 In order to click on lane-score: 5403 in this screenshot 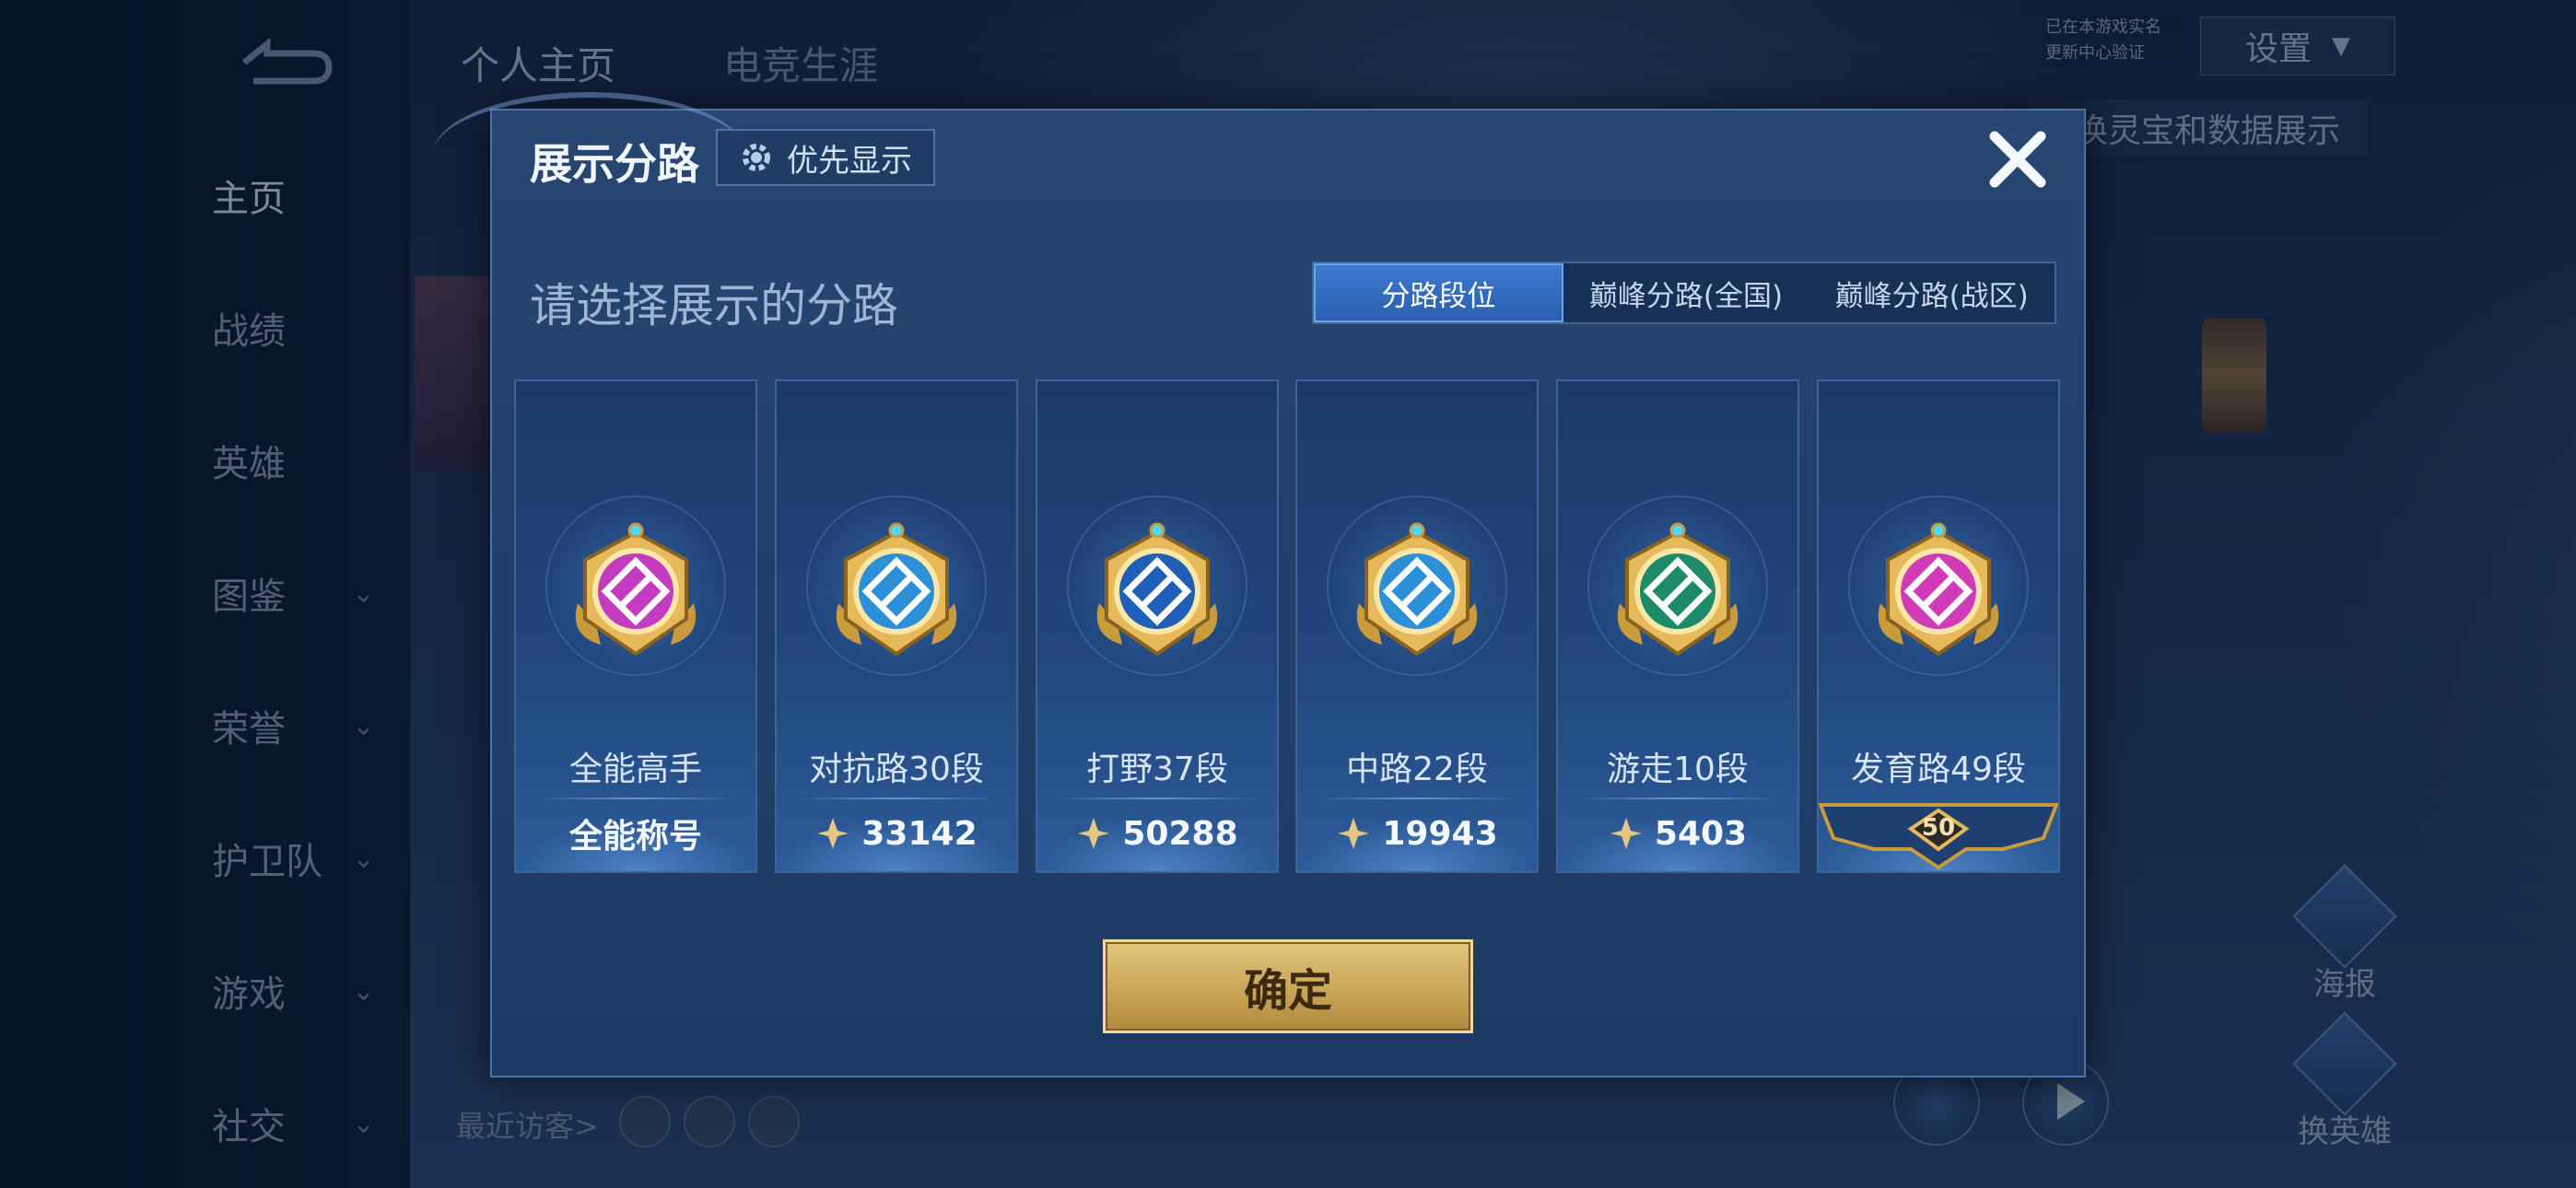, I will do `click(1677, 833)`.